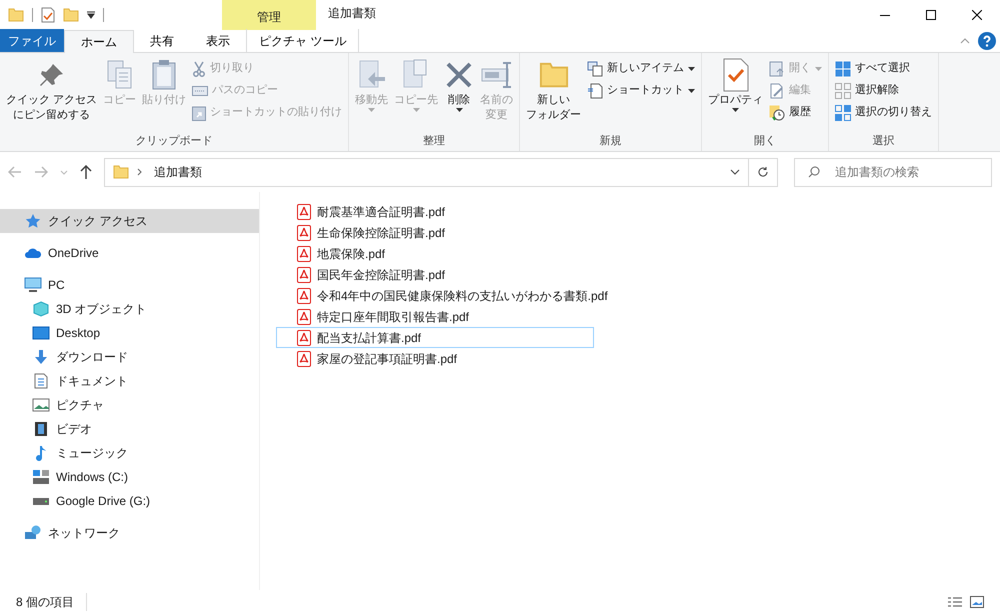 The image size is (1000, 613). What do you see at coordinates (795, 112) in the screenshot?
I see `ribbon-small-button: 履歴` at bounding box center [795, 112].